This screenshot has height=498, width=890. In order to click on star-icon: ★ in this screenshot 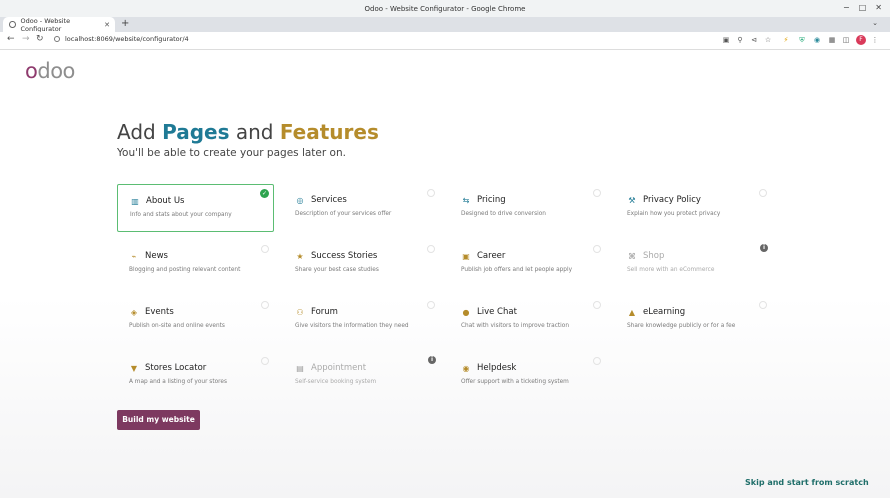, I will do `click(300, 256)`.